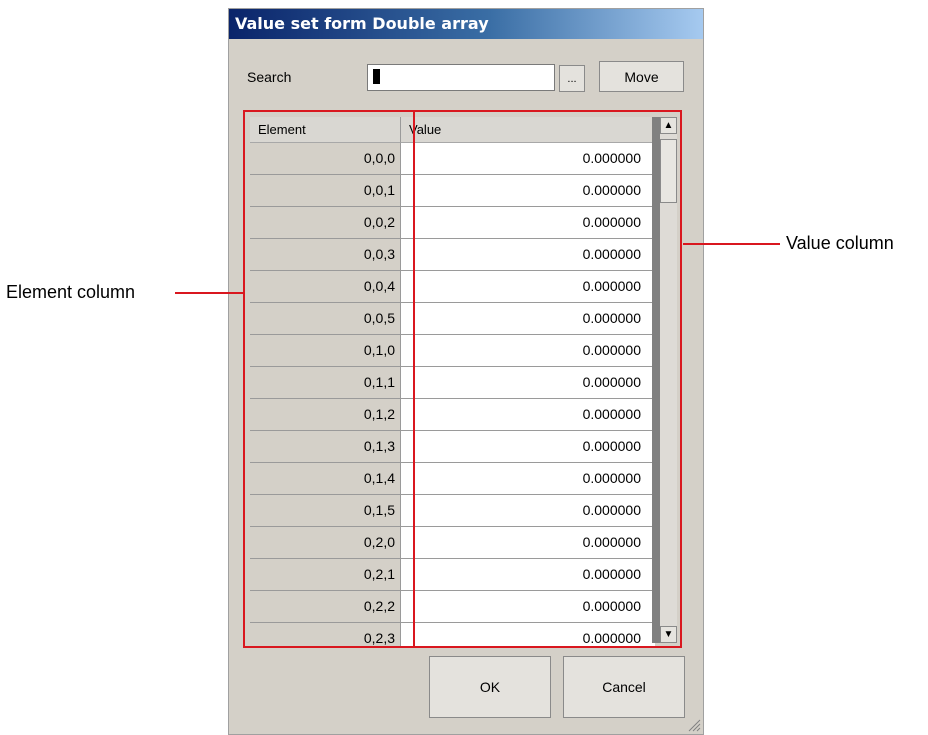  What do you see at coordinates (694, 725) in the screenshot?
I see `resize-grip-icon` at bounding box center [694, 725].